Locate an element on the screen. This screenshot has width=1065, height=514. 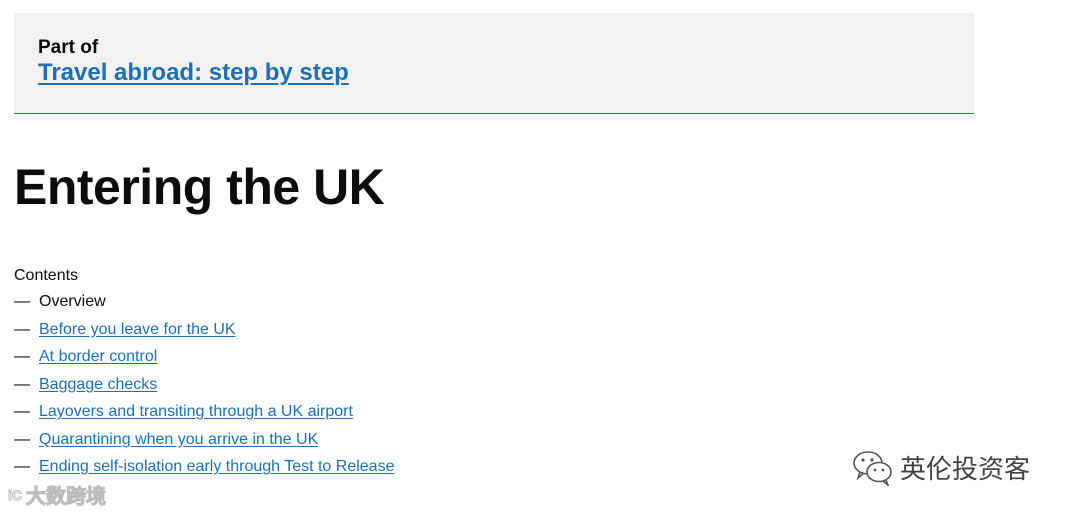
watermark-right: 英伦投资客 is located at coordinates (941, 467).